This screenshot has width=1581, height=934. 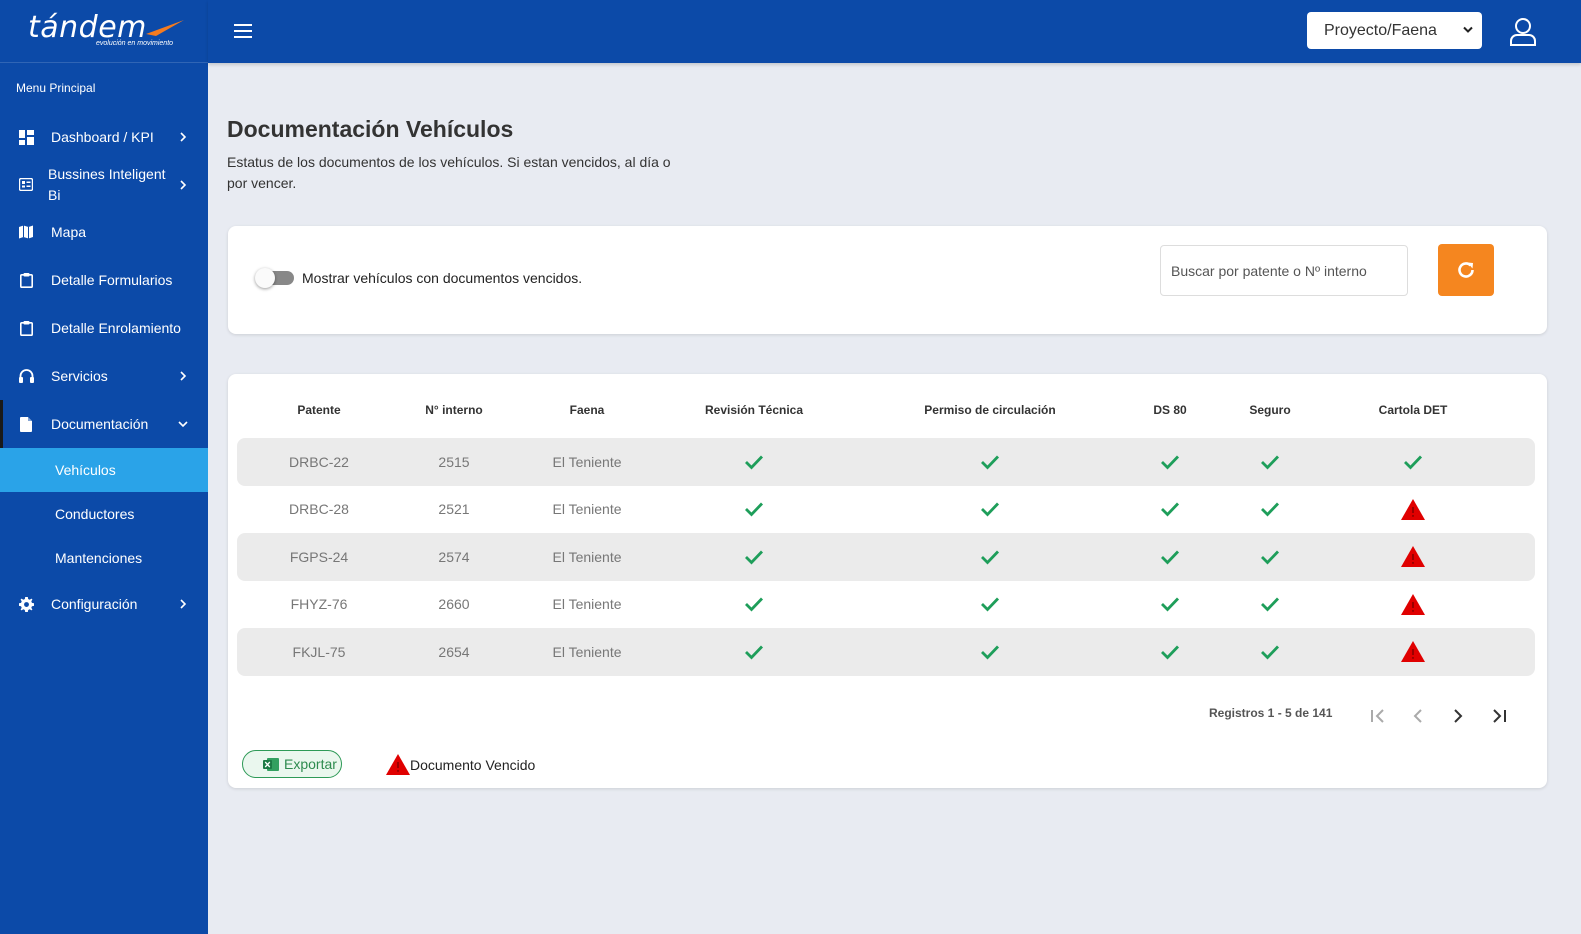 I want to click on column-header-seguro: Seguro, so click(x=1269, y=410).